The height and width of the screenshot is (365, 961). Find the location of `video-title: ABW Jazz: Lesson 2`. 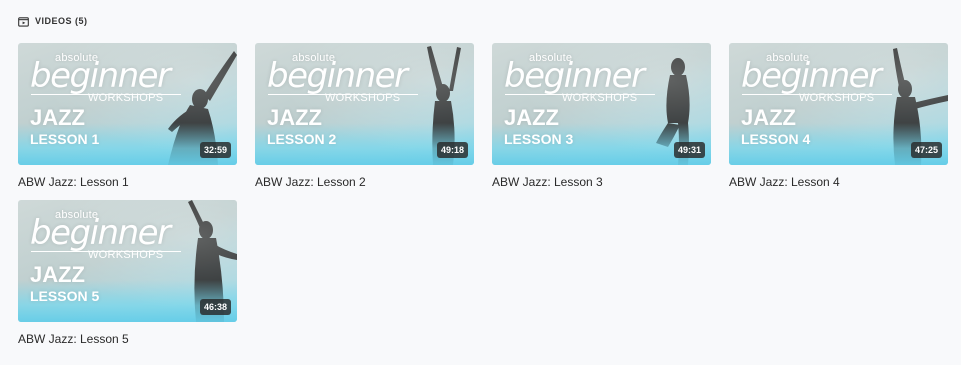

video-title: ABW Jazz: Lesson 2 is located at coordinates (364, 182).